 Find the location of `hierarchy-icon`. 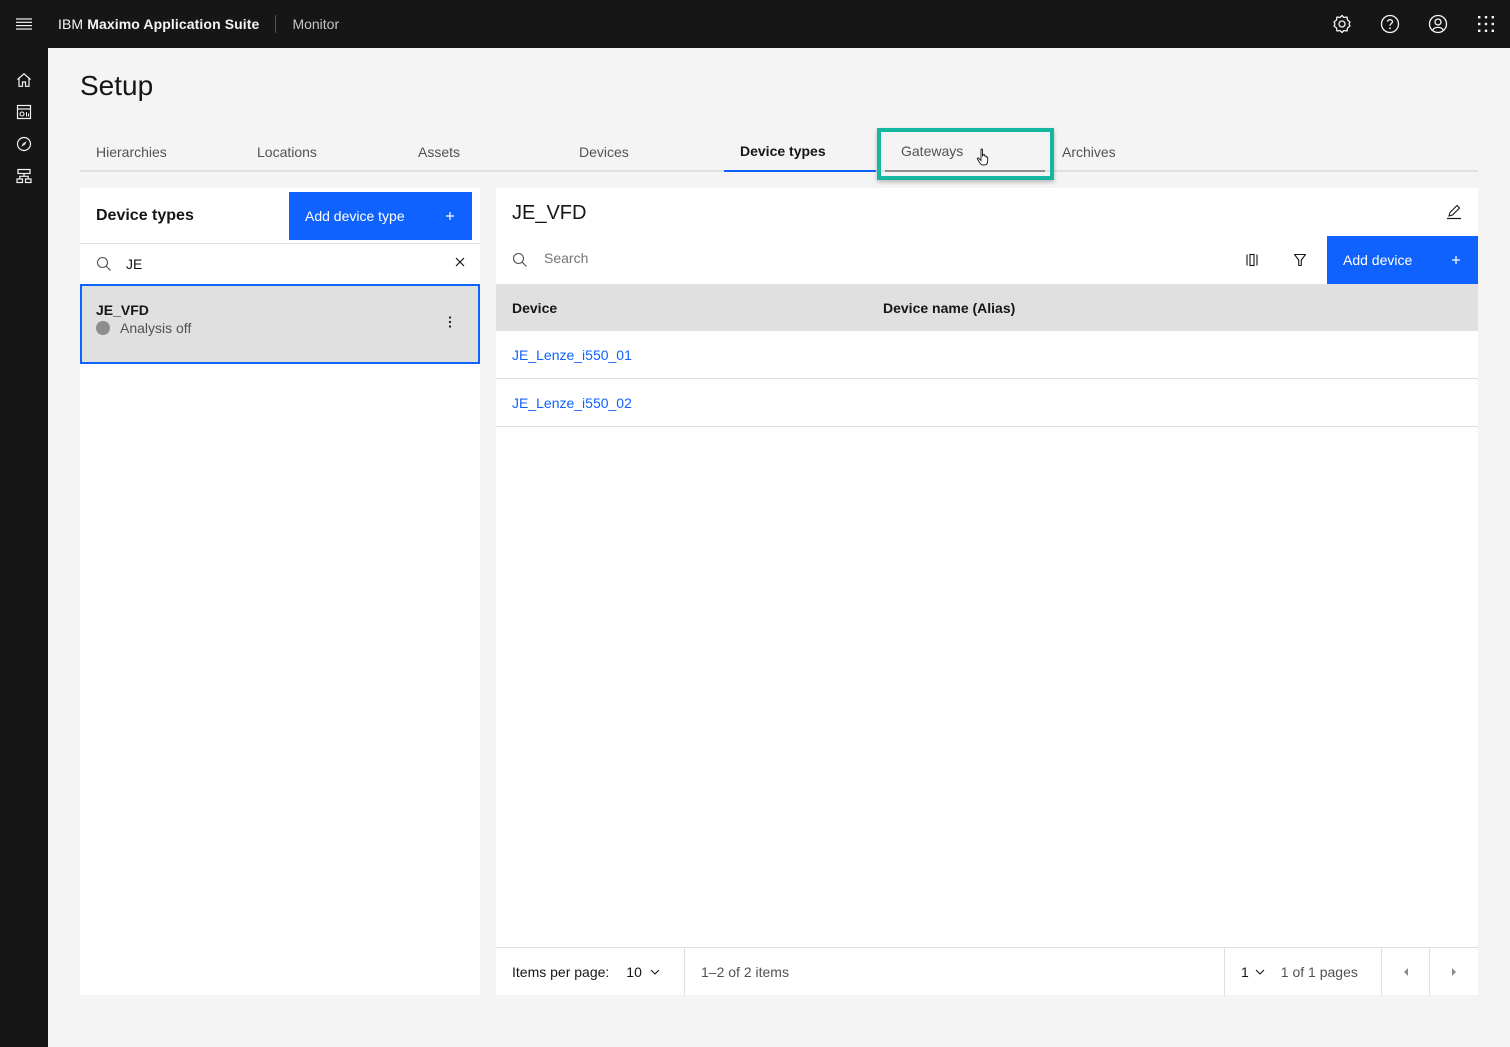

hierarchy-icon is located at coordinates (24, 176).